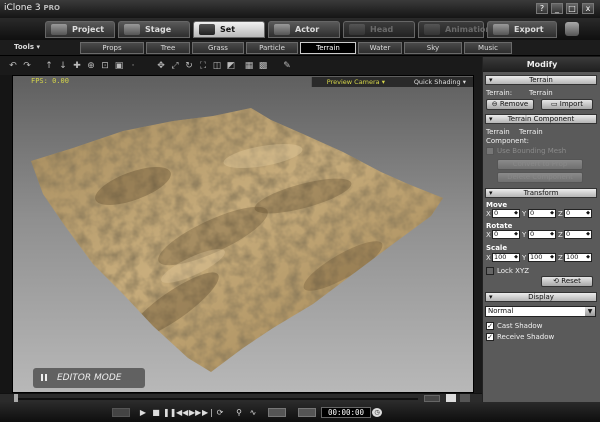 The height and width of the screenshot is (422, 600). Describe the element at coordinates (541, 119) in the screenshot. I see `component-section-header: ▾ Terrain Component` at that location.